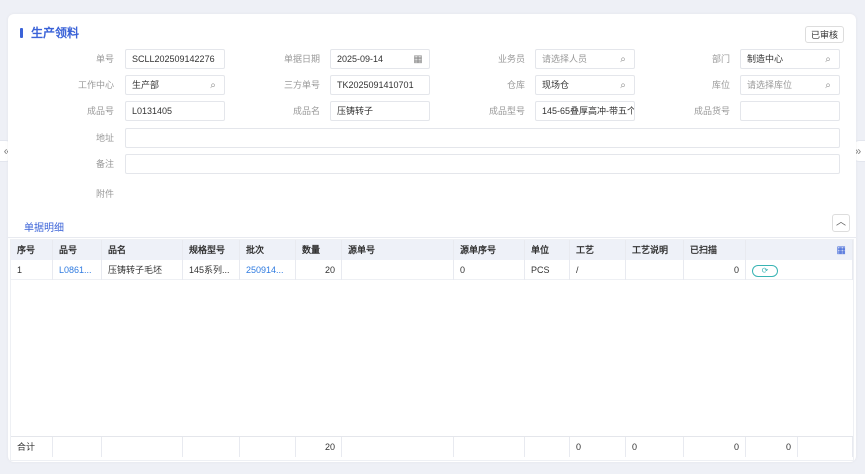 This screenshot has width=865, height=474. Describe the element at coordinates (100, 111) in the screenshot. I see `product-no-label: 成品号` at that location.